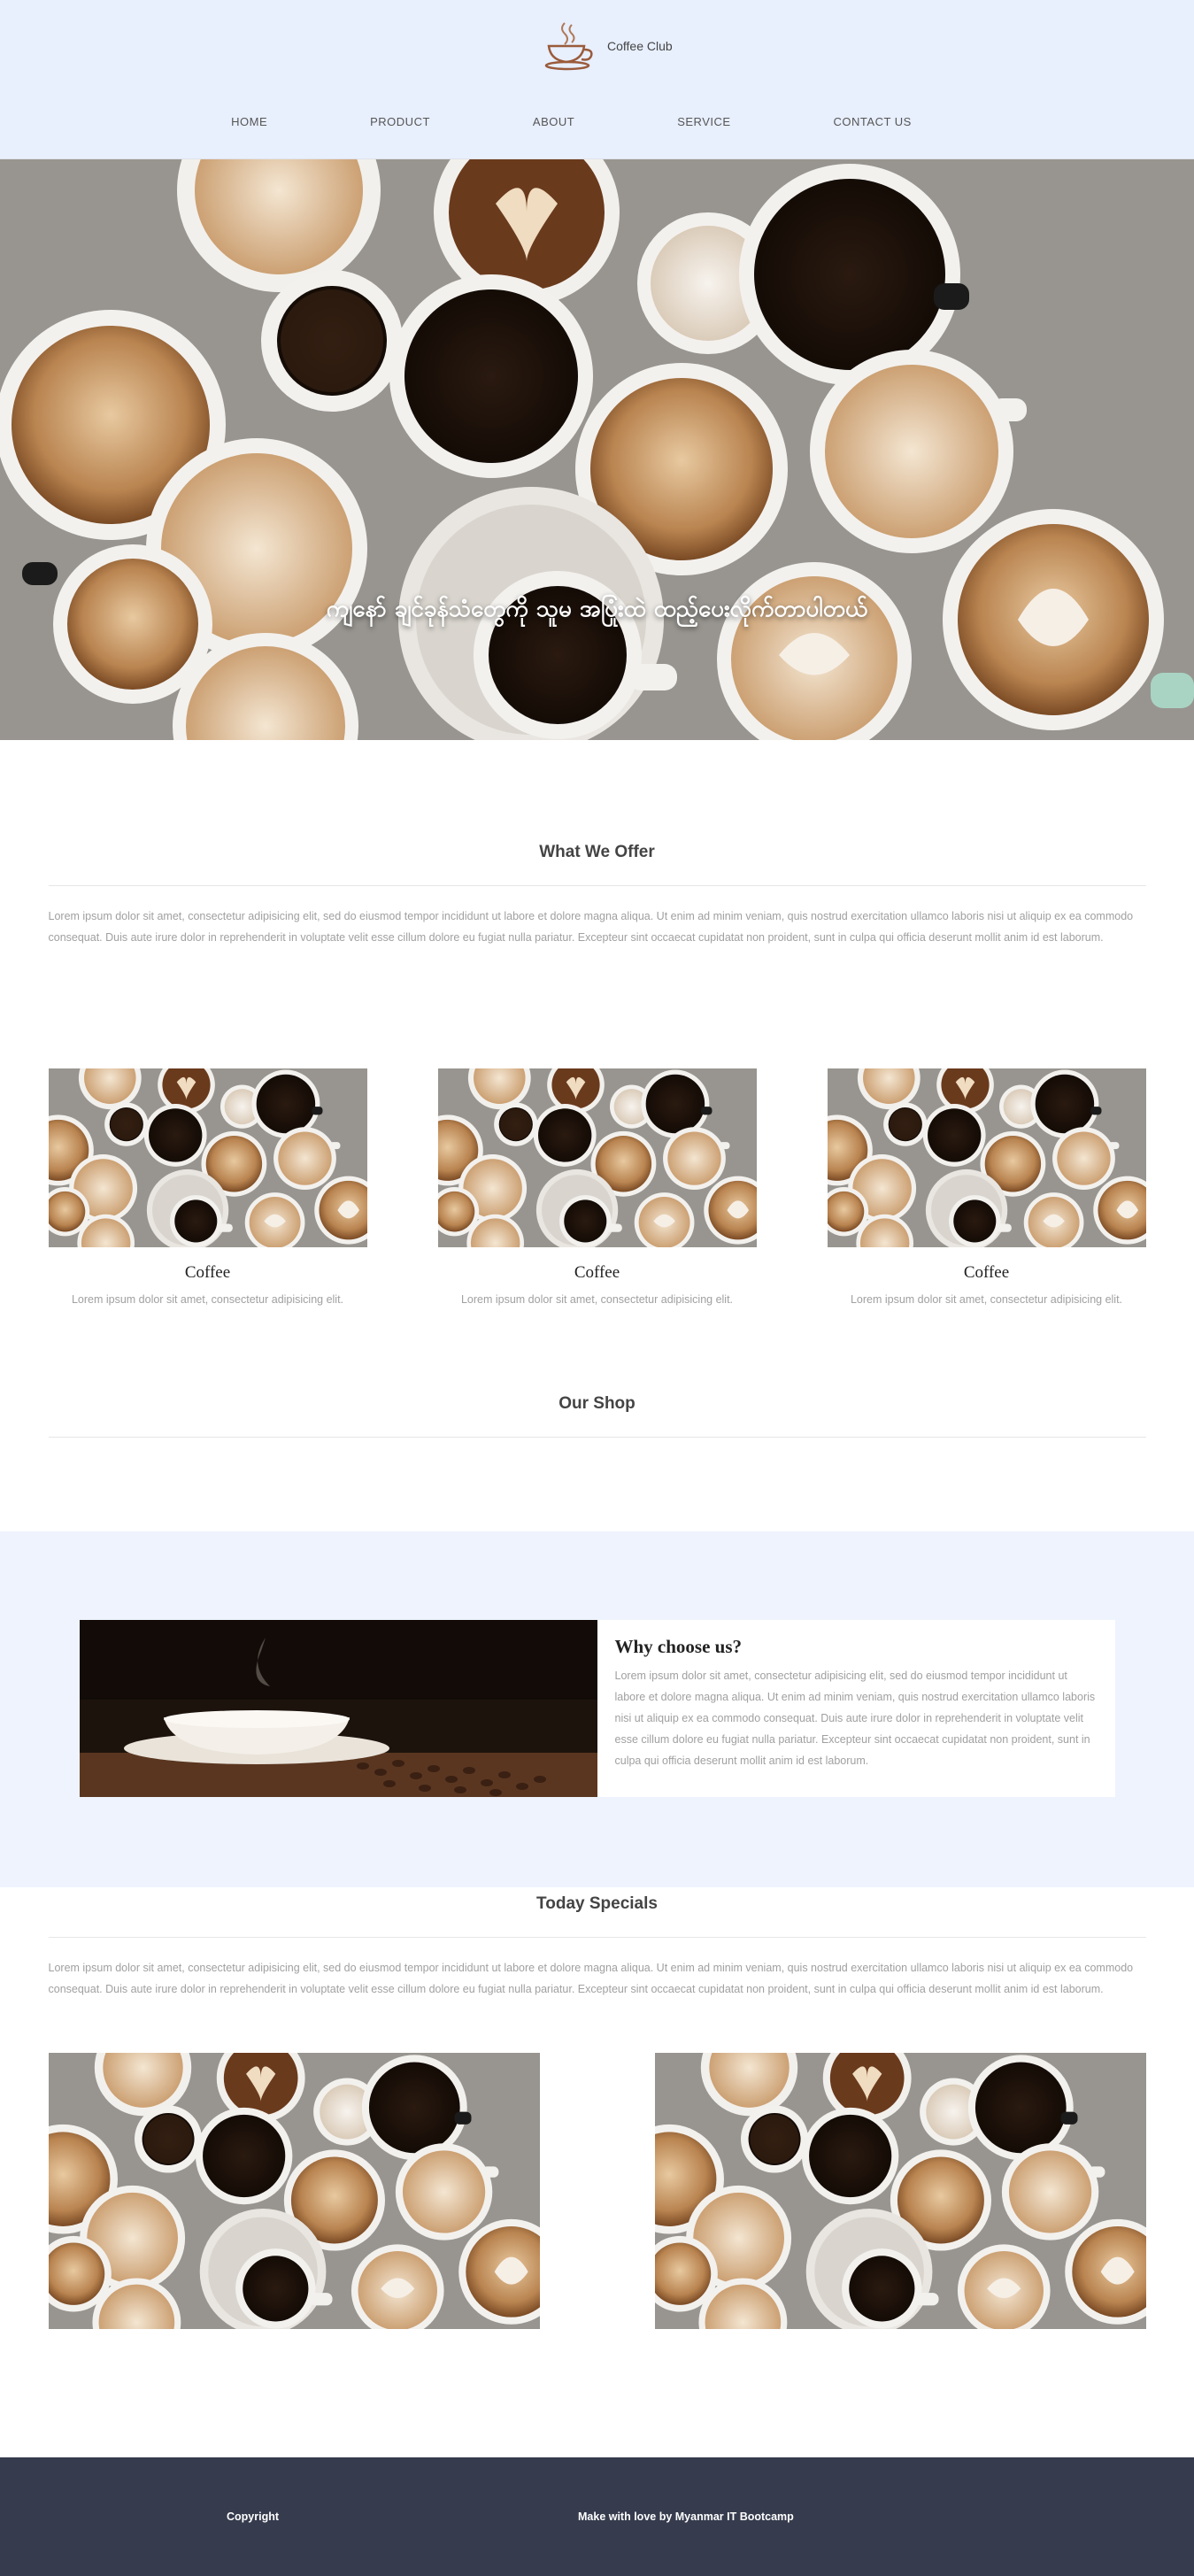 This screenshot has height=2576, width=1194. What do you see at coordinates (249, 121) in the screenshot?
I see `nav-home: HOME` at bounding box center [249, 121].